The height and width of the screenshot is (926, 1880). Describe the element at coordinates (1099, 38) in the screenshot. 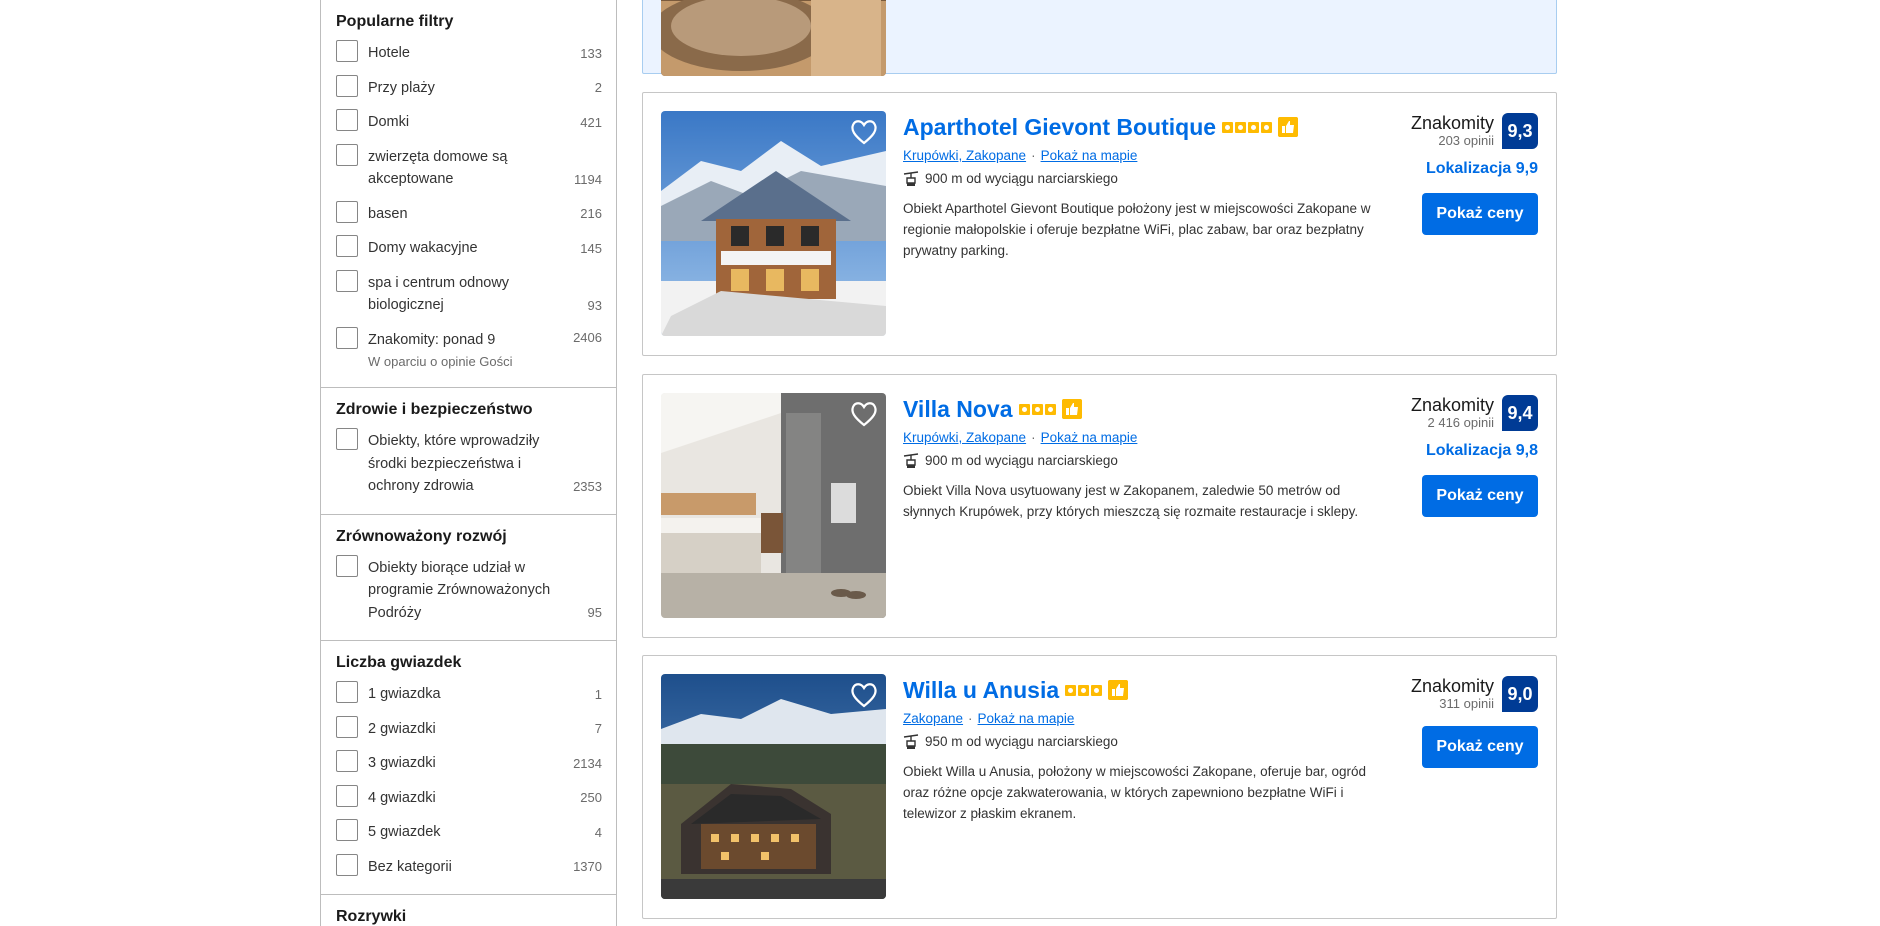

I see `property-card-partial` at that location.